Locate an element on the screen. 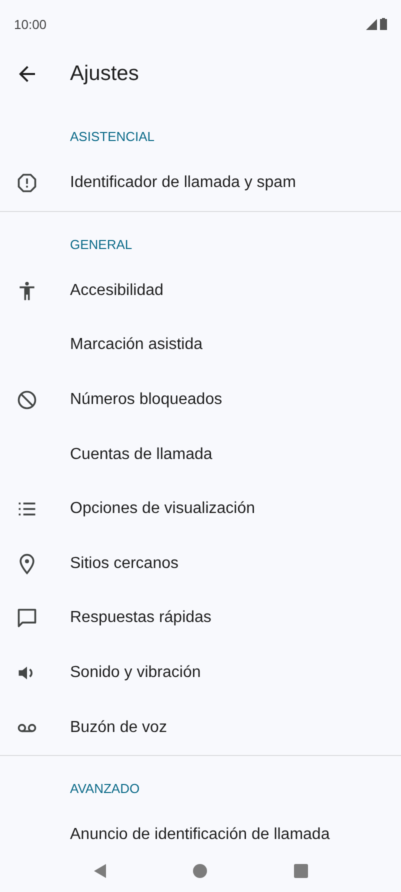 The width and height of the screenshot is (401, 892). settings-item: Opciones de visualización is located at coordinates (162, 509).